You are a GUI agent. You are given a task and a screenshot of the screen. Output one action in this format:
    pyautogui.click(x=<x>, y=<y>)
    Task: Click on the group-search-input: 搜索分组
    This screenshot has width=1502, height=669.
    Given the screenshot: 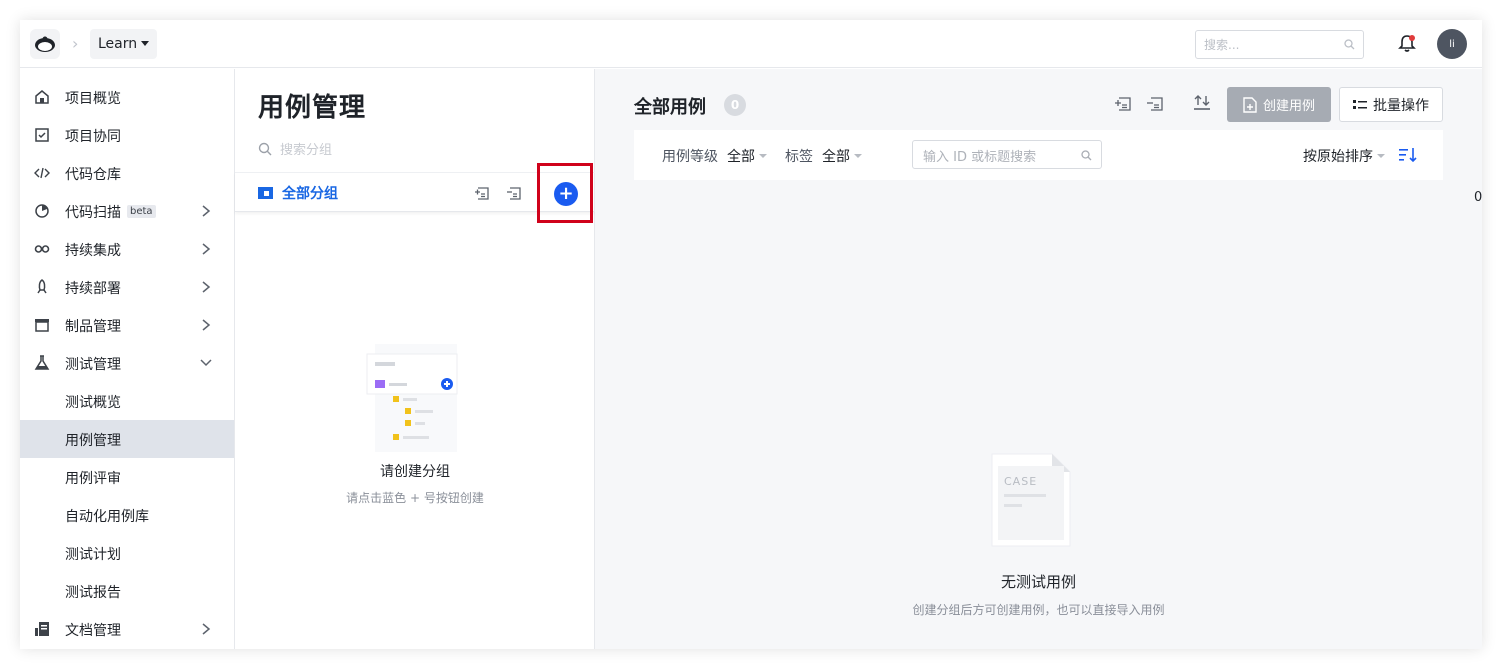 What is the action you would take?
    pyautogui.click(x=295, y=148)
    